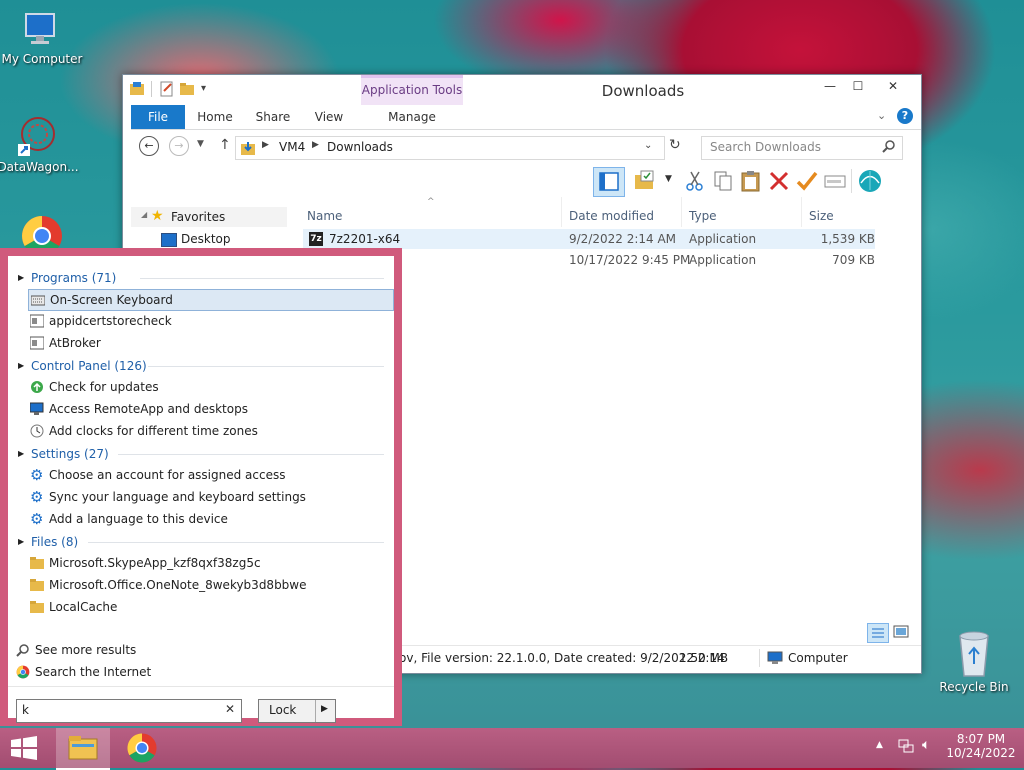 The height and width of the screenshot is (770, 1024). What do you see at coordinates (225, 145) in the screenshot?
I see `up-button: ↑` at bounding box center [225, 145].